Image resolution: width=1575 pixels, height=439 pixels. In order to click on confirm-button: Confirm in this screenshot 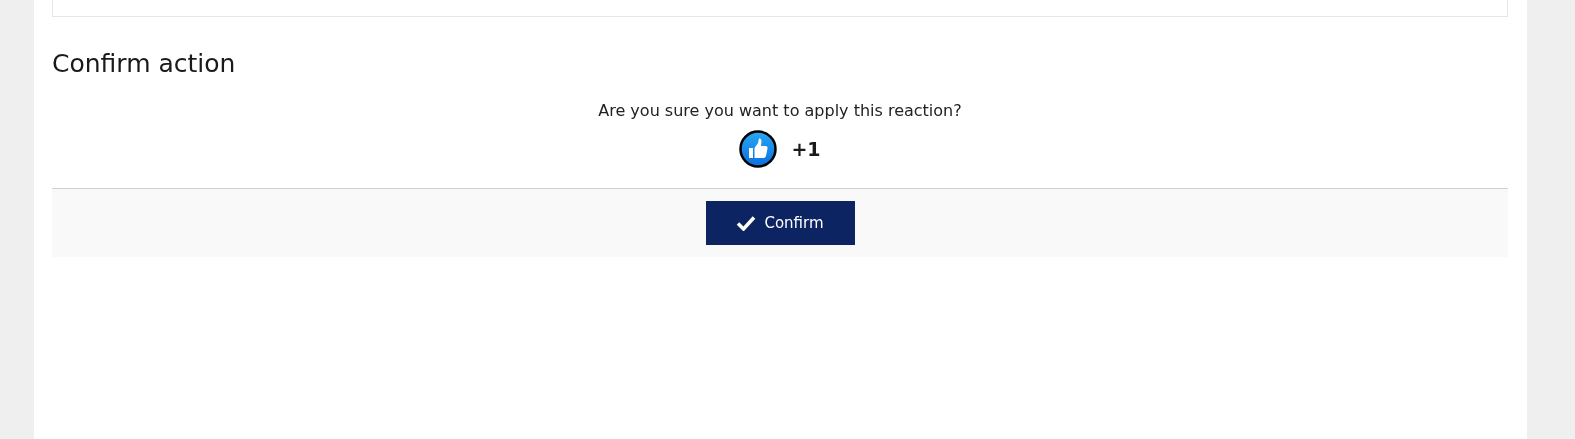, I will do `click(780, 223)`.